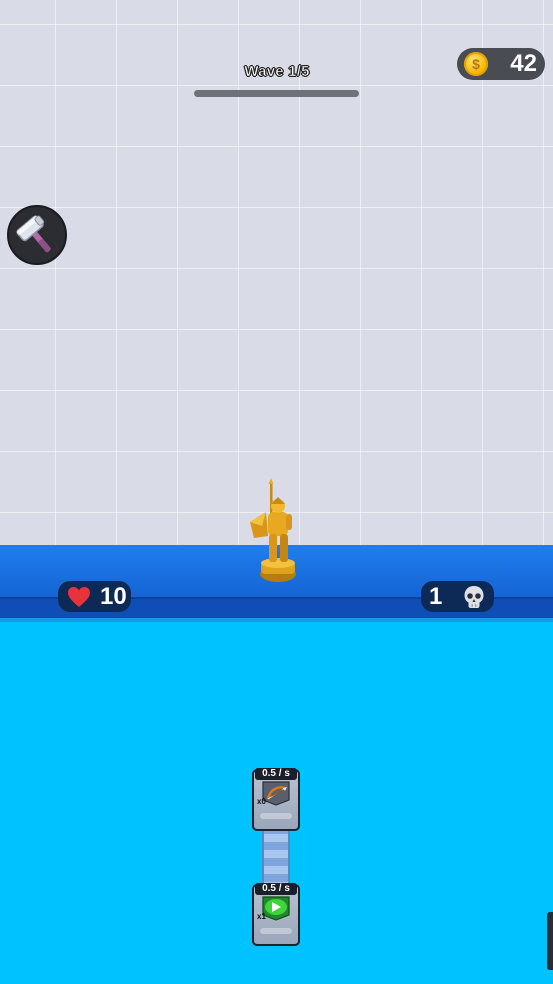  I want to click on wave-progress-bar, so click(276, 93).